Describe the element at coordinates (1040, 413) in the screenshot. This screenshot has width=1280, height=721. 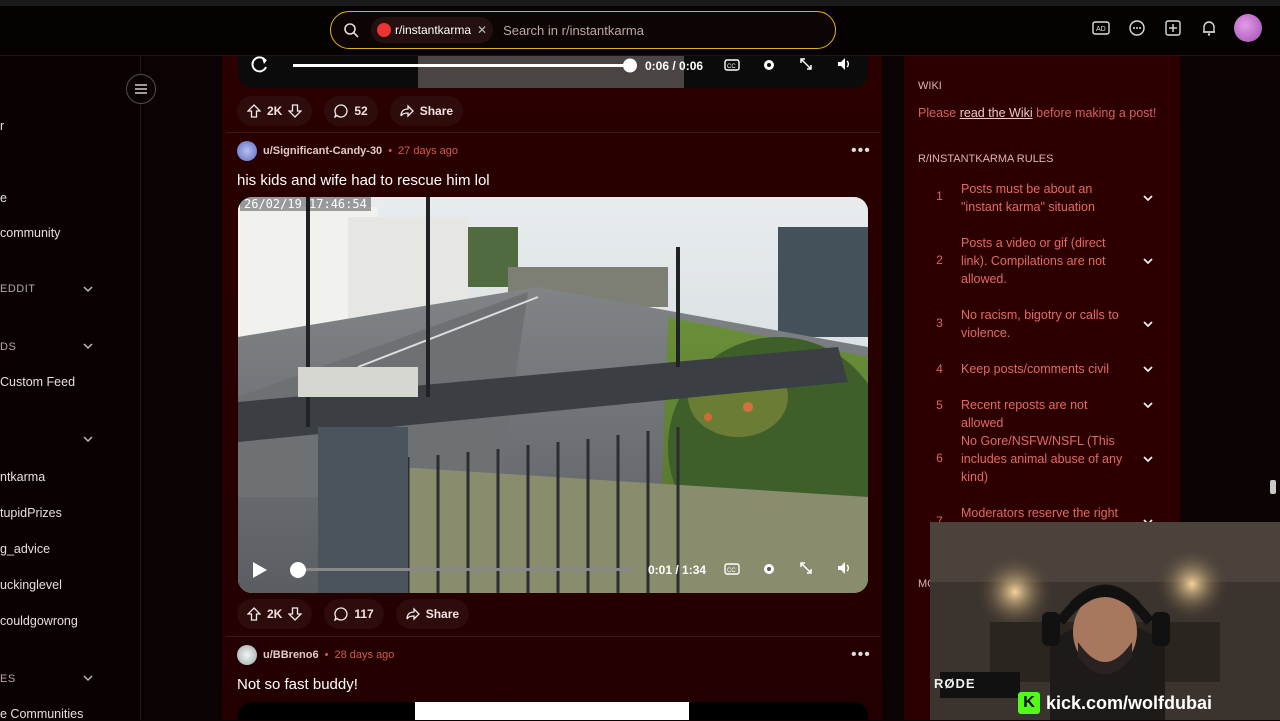
I see `rule-item: 5 Recent reposts are not allowed` at that location.